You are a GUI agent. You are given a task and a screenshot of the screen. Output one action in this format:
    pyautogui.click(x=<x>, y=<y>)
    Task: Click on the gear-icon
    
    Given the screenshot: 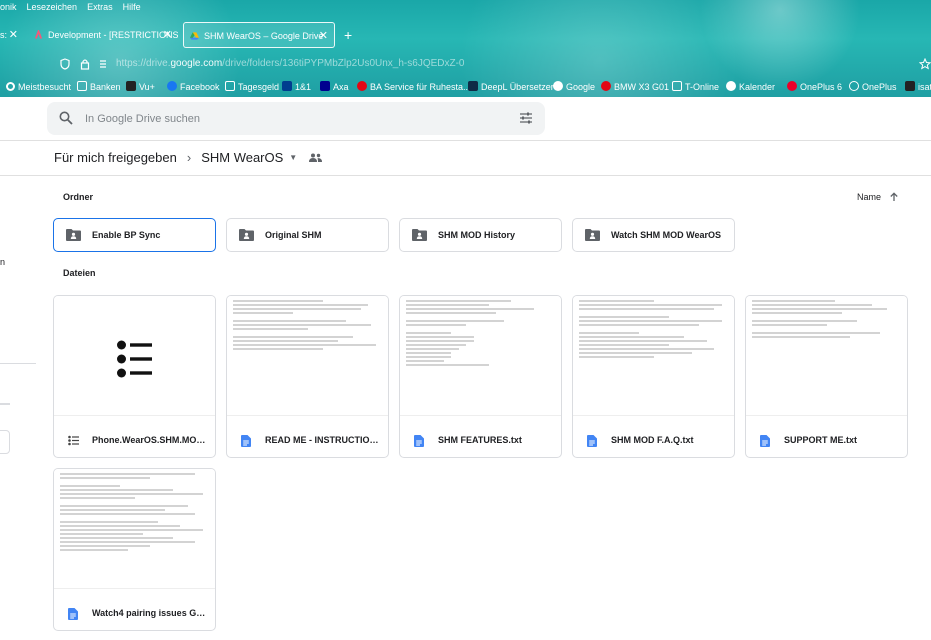 What is the action you would take?
    pyautogui.click(x=10, y=86)
    